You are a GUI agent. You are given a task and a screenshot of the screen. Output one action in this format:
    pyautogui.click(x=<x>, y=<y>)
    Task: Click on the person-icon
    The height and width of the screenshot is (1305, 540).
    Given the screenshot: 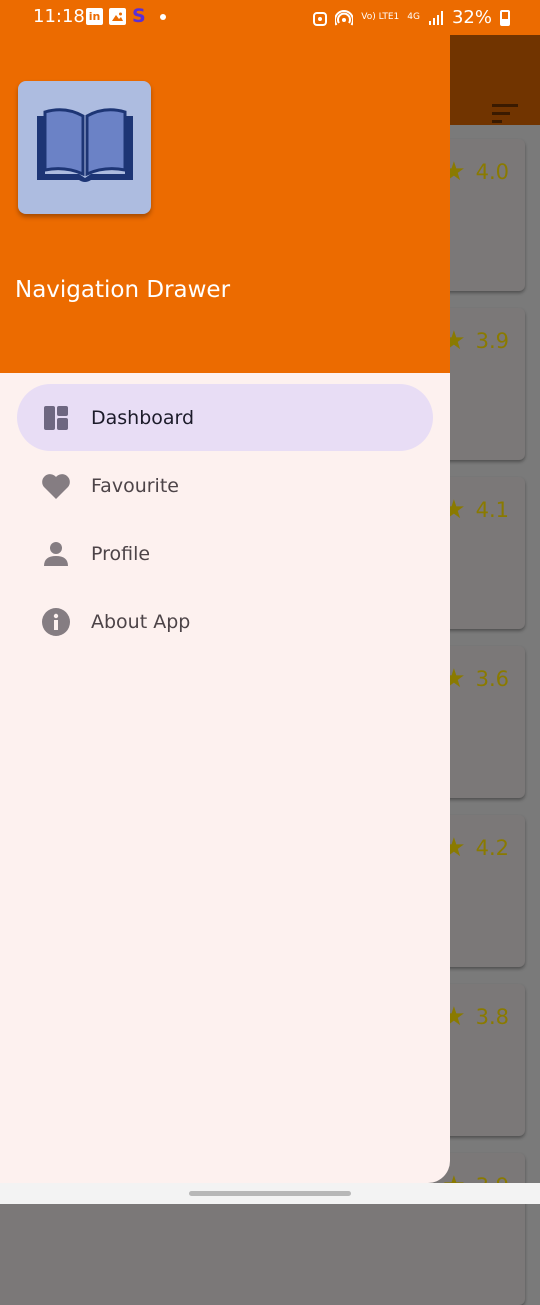 What is the action you would take?
    pyautogui.click(x=56, y=554)
    